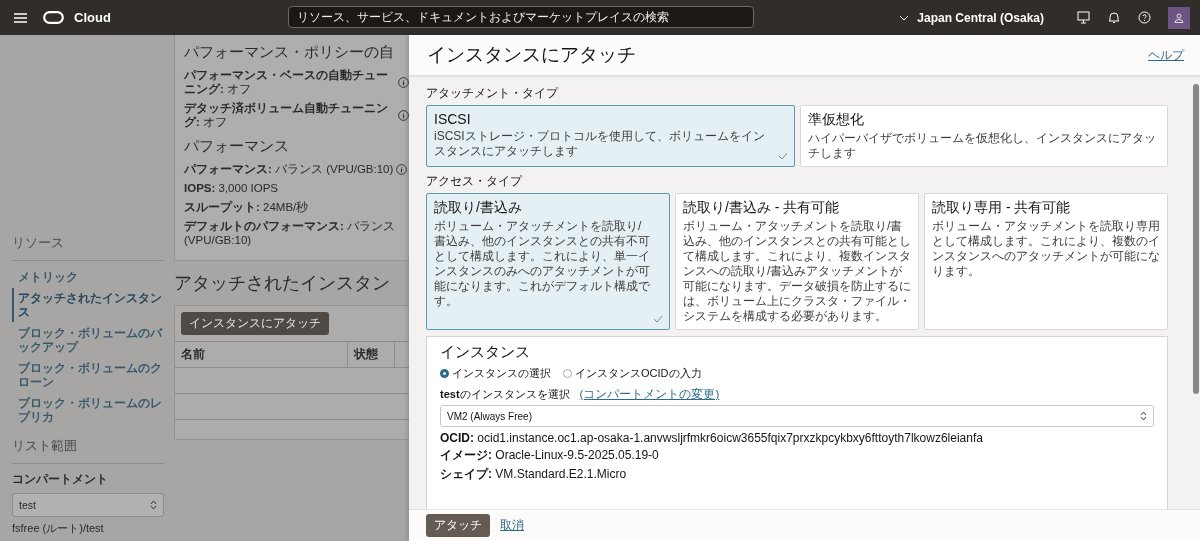 This screenshot has width=1200, height=541. What do you see at coordinates (286, 115) in the screenshot?
I see `field-text: デタッチ済ボリューム自動チューニング: オフ` at bounding box center [286, 115].